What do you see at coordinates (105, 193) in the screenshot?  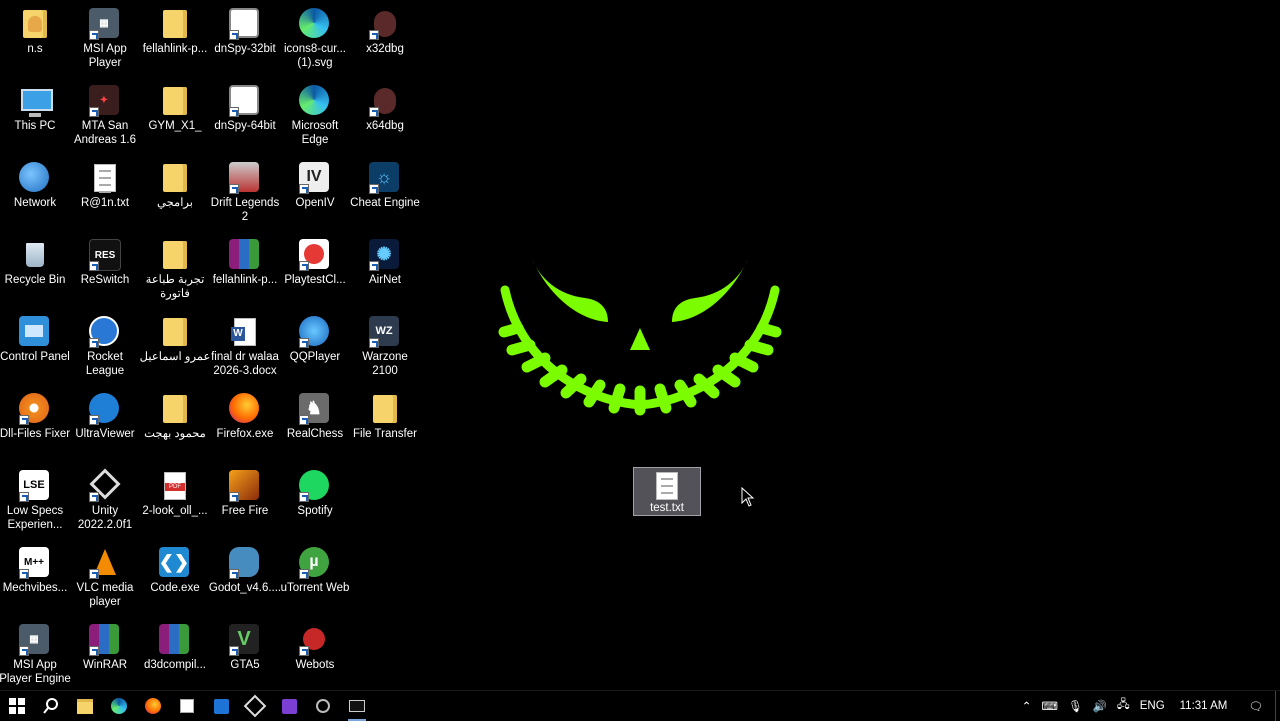 I see `desktop-icon-r1n-txt: R@1n.txt` at bounding box center [105, 193].